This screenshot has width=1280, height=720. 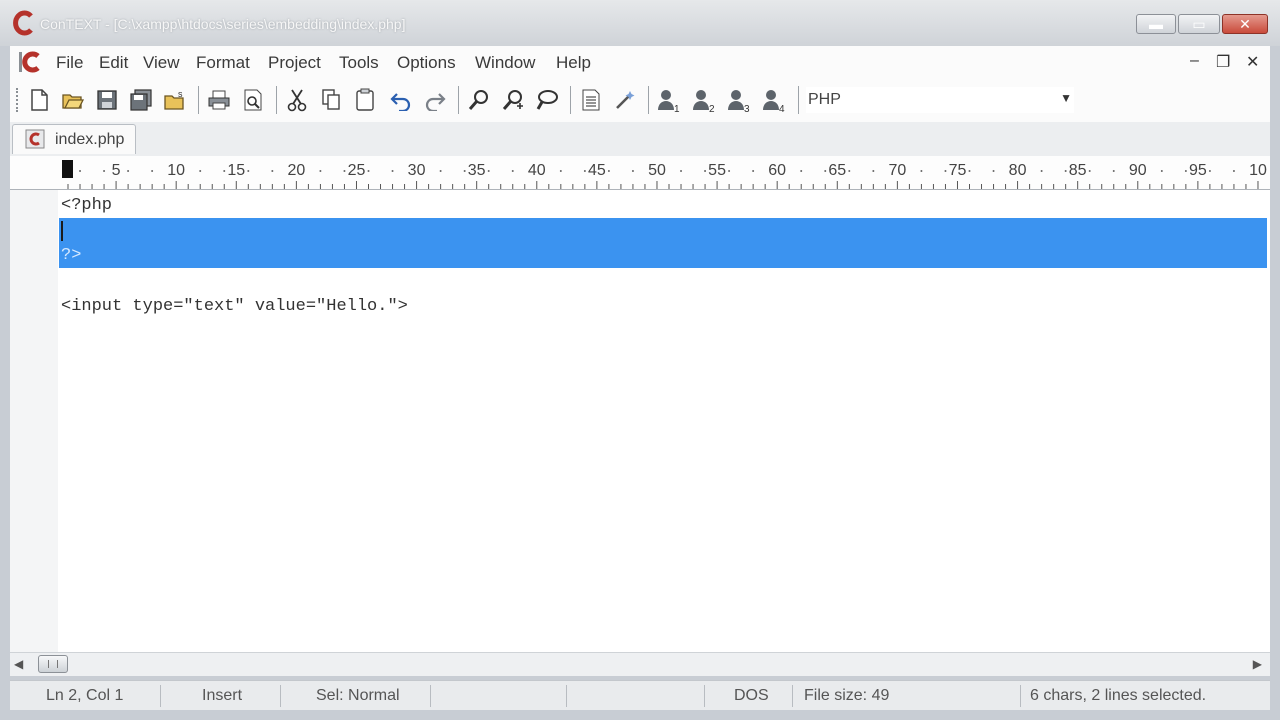 I want to click on line-ending: DOS, so click(x=751, y=695).